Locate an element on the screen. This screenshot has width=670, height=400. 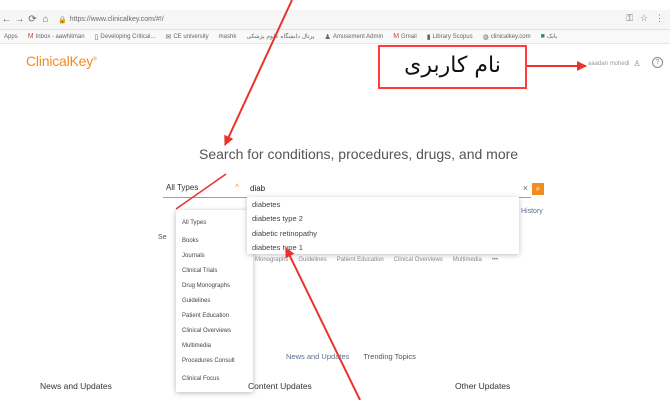
person-icon: ♟ is located at coordinates (327, 37).